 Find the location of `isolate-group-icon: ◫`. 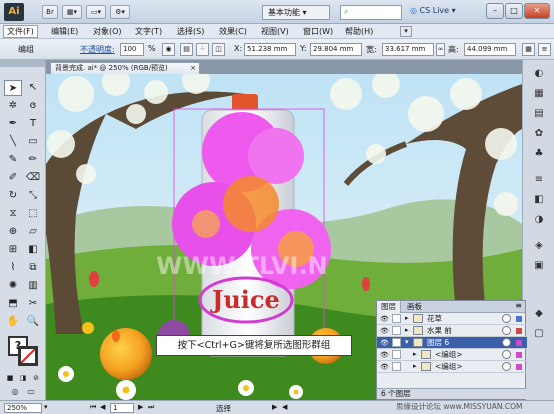

isolate-group-icon: ◫ is located at coordinates (218, 49).